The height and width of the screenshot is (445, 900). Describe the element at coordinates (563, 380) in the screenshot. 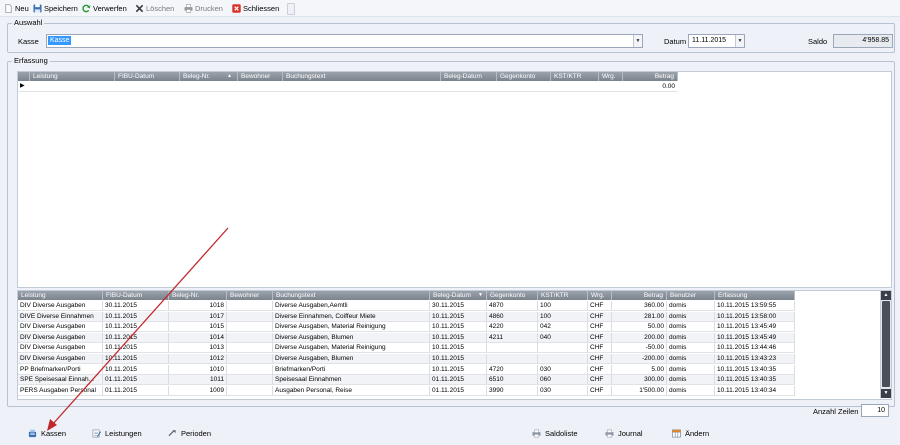

I see `cell-kst: 060` at that location.